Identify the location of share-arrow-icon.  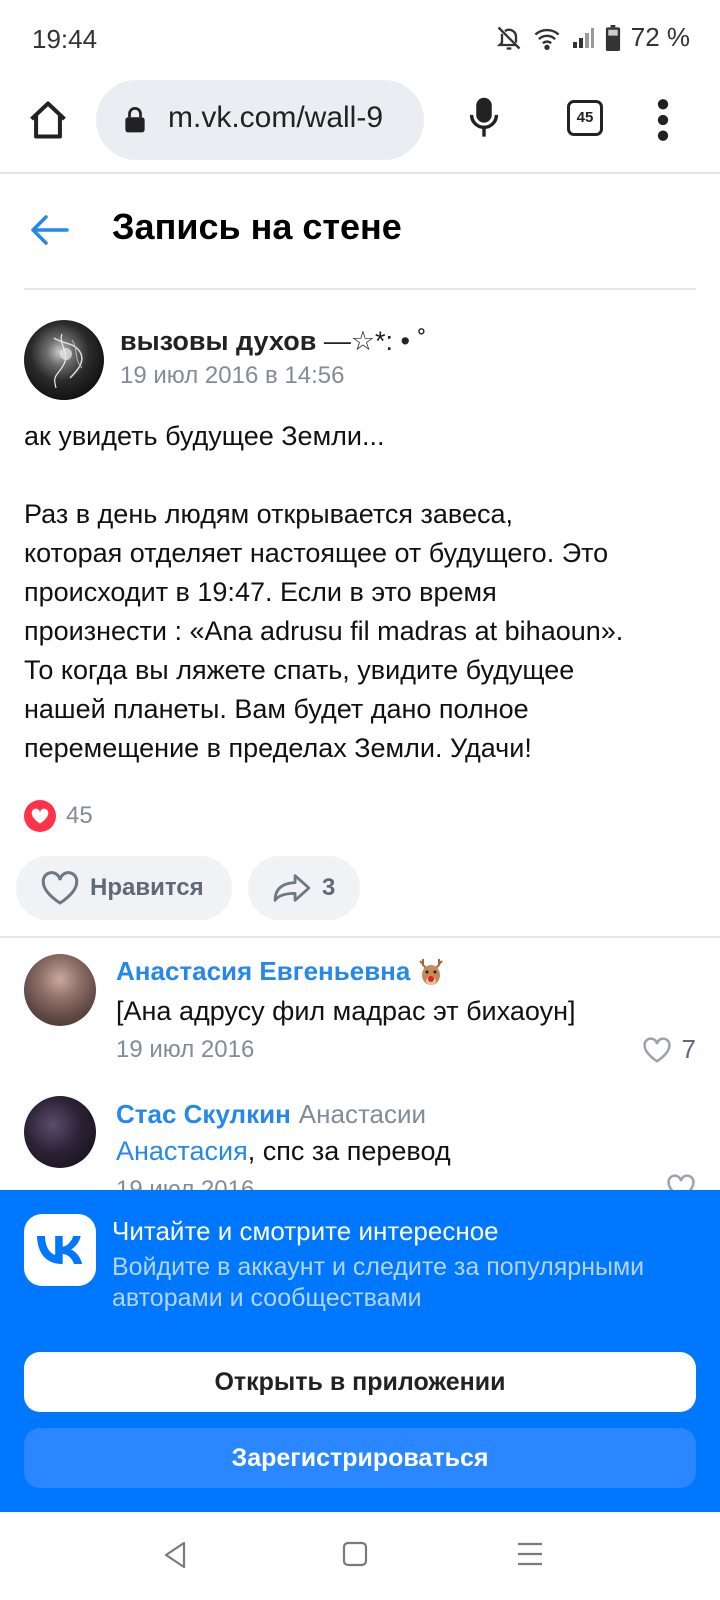
(292, 888).